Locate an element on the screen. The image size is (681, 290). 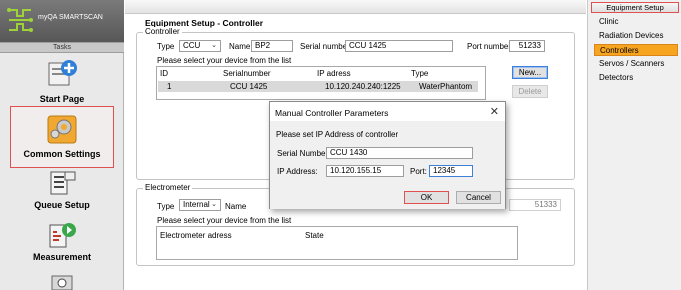
dialog-ip-input: 10.120.155.15 is located at coordinates (365, 171).